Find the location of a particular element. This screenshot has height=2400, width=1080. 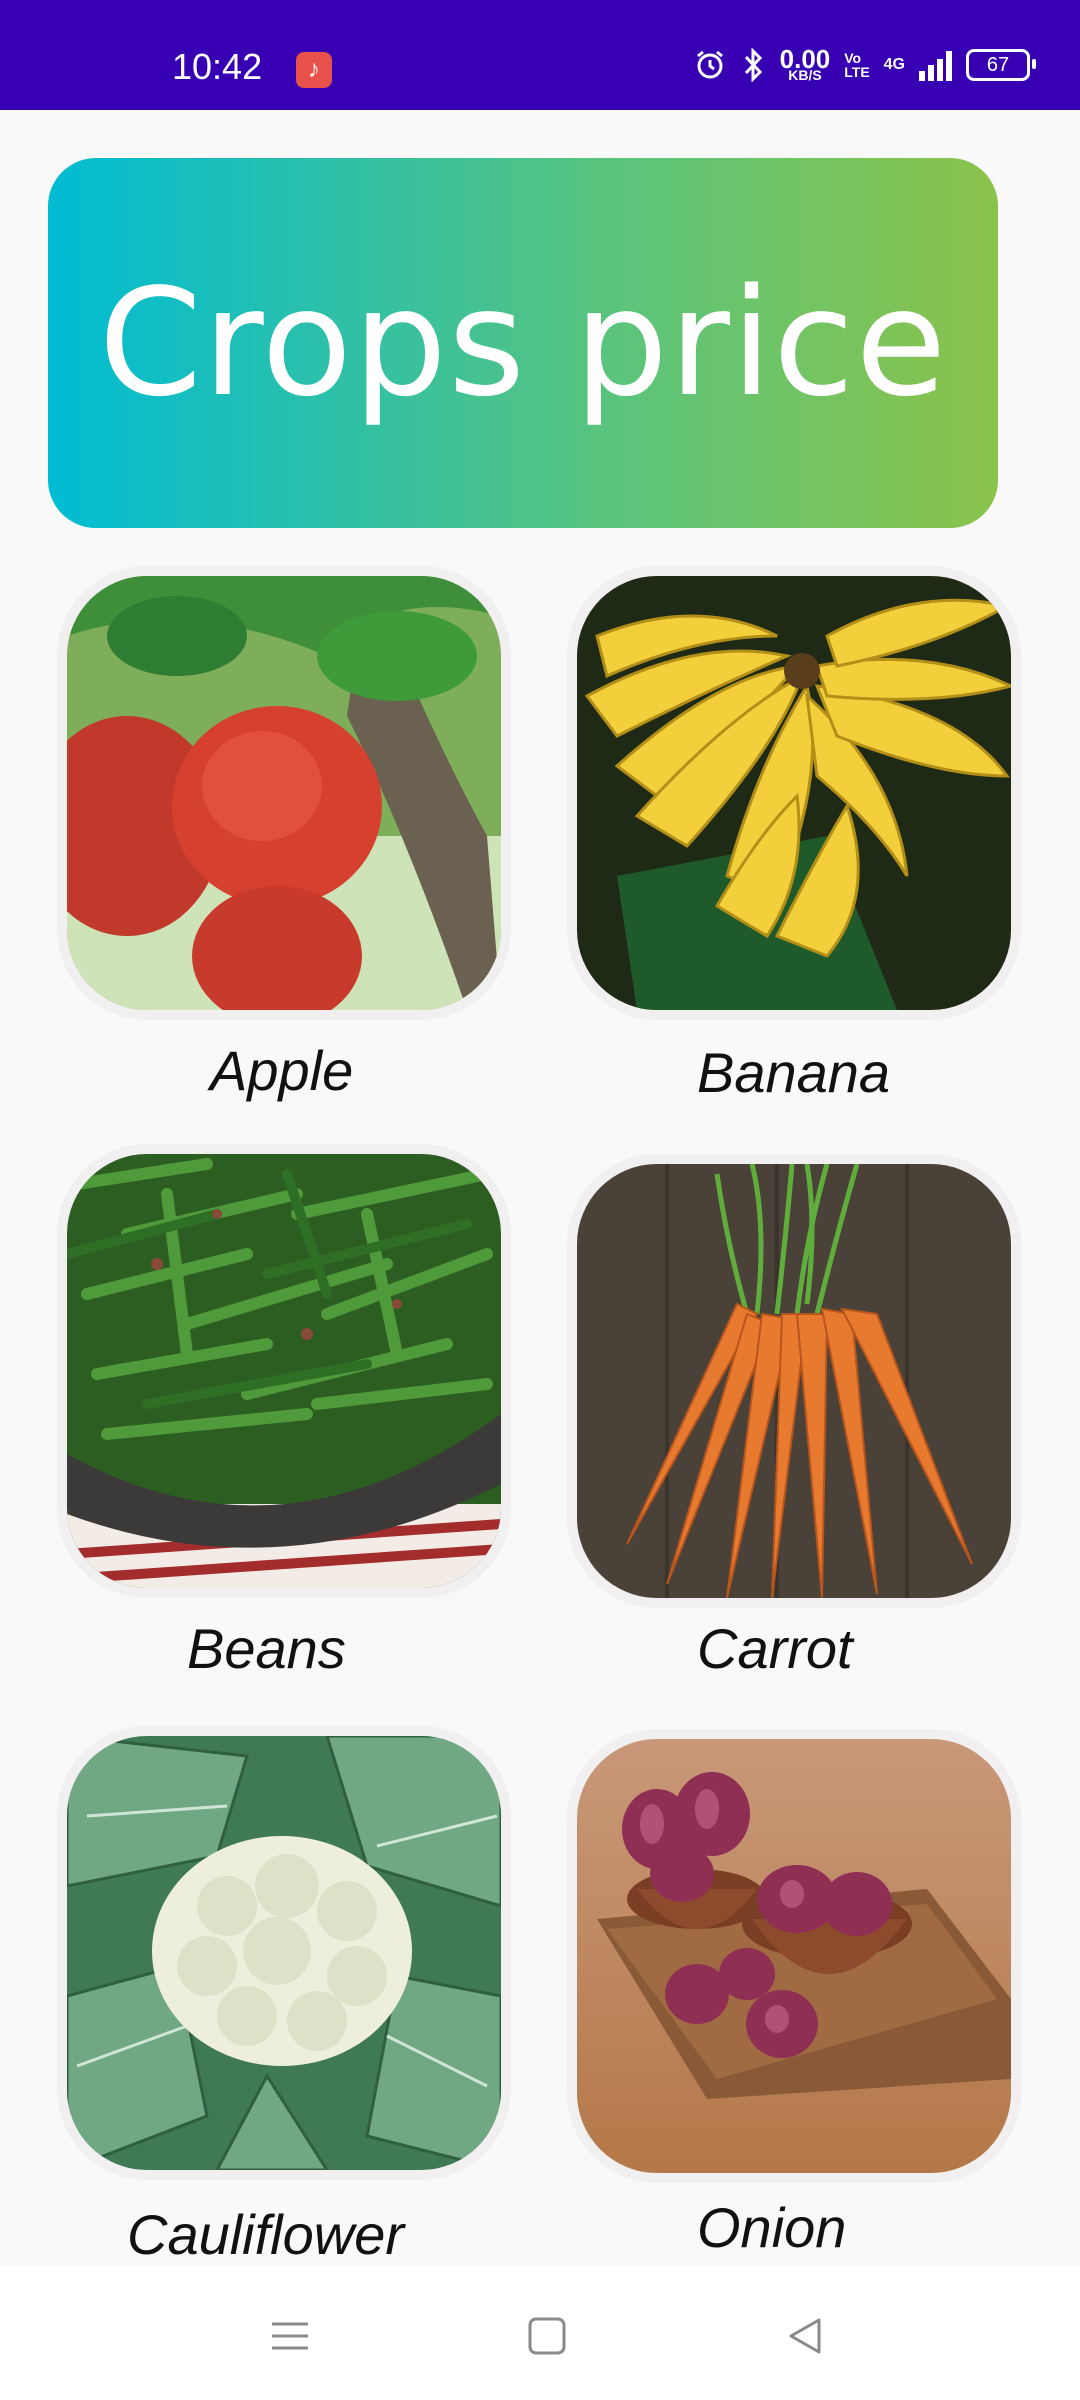

crop-label-carrot: Carrot is located at coordinates (775, 1648).